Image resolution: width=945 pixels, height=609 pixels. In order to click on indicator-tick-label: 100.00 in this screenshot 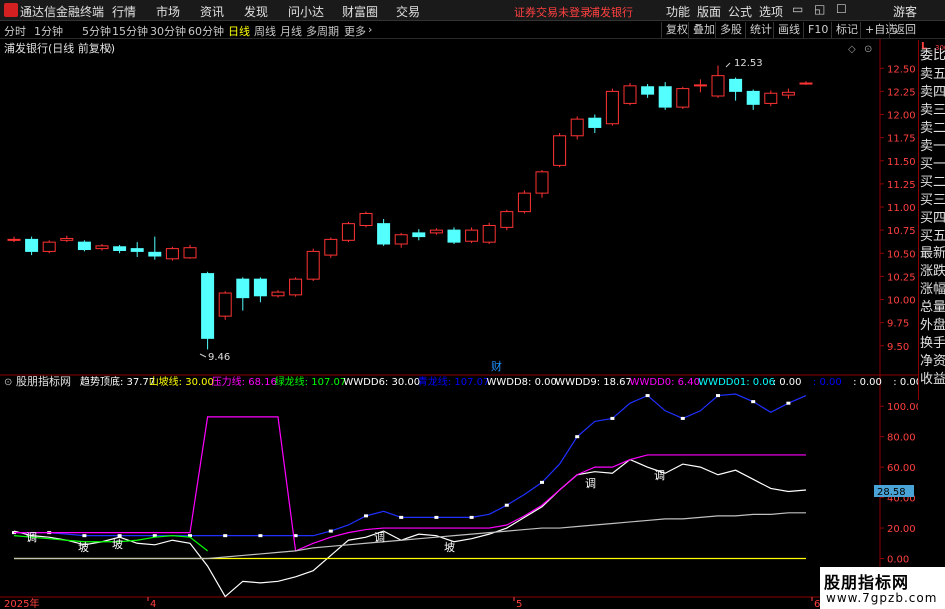, I will do `click(902, 407)`.